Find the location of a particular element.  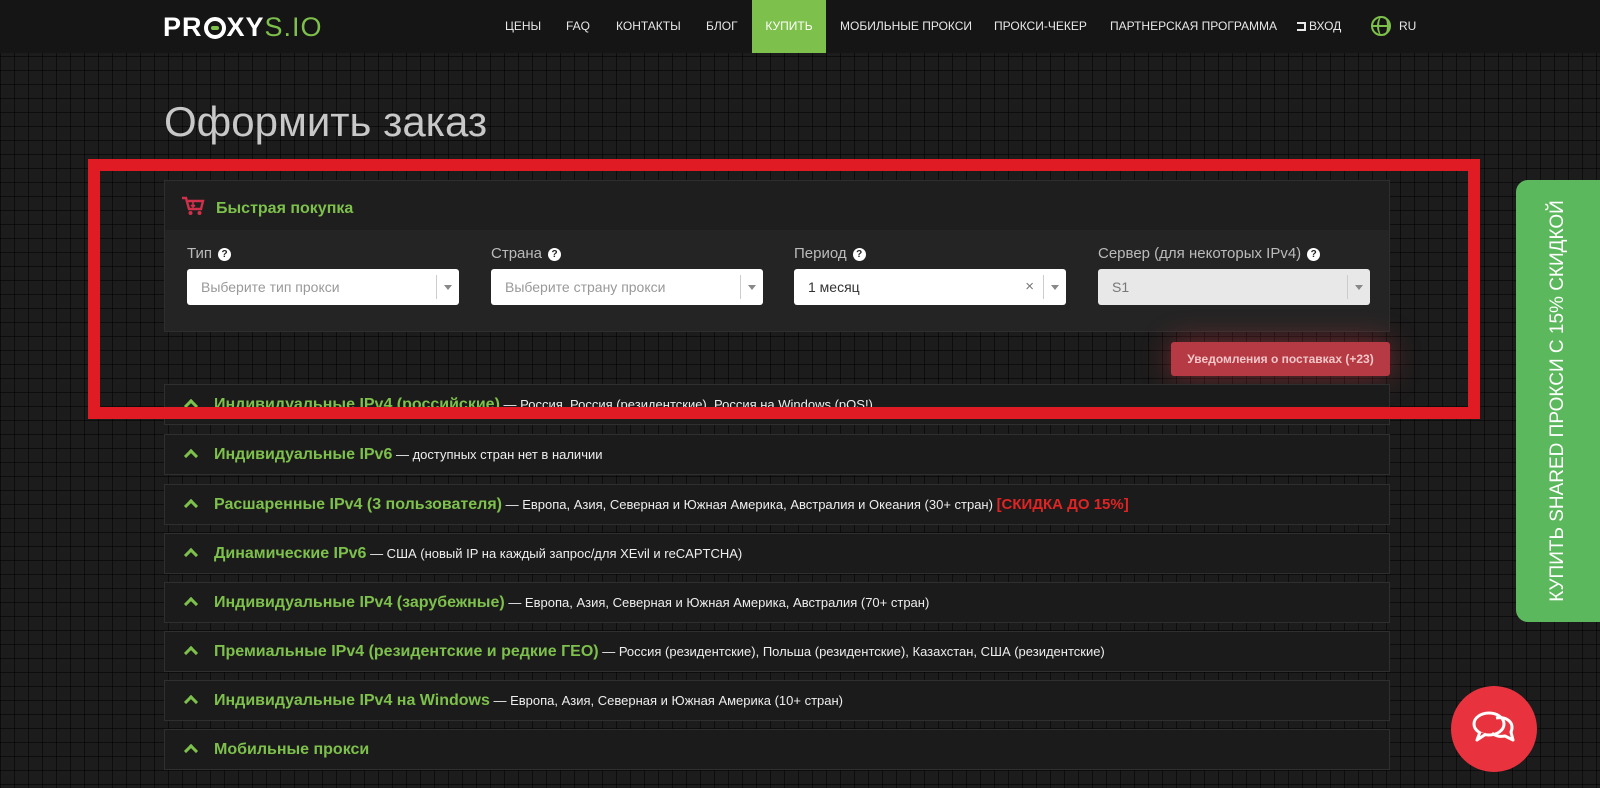

page-title: Оформить заказ is located at coordinates (326, 121).